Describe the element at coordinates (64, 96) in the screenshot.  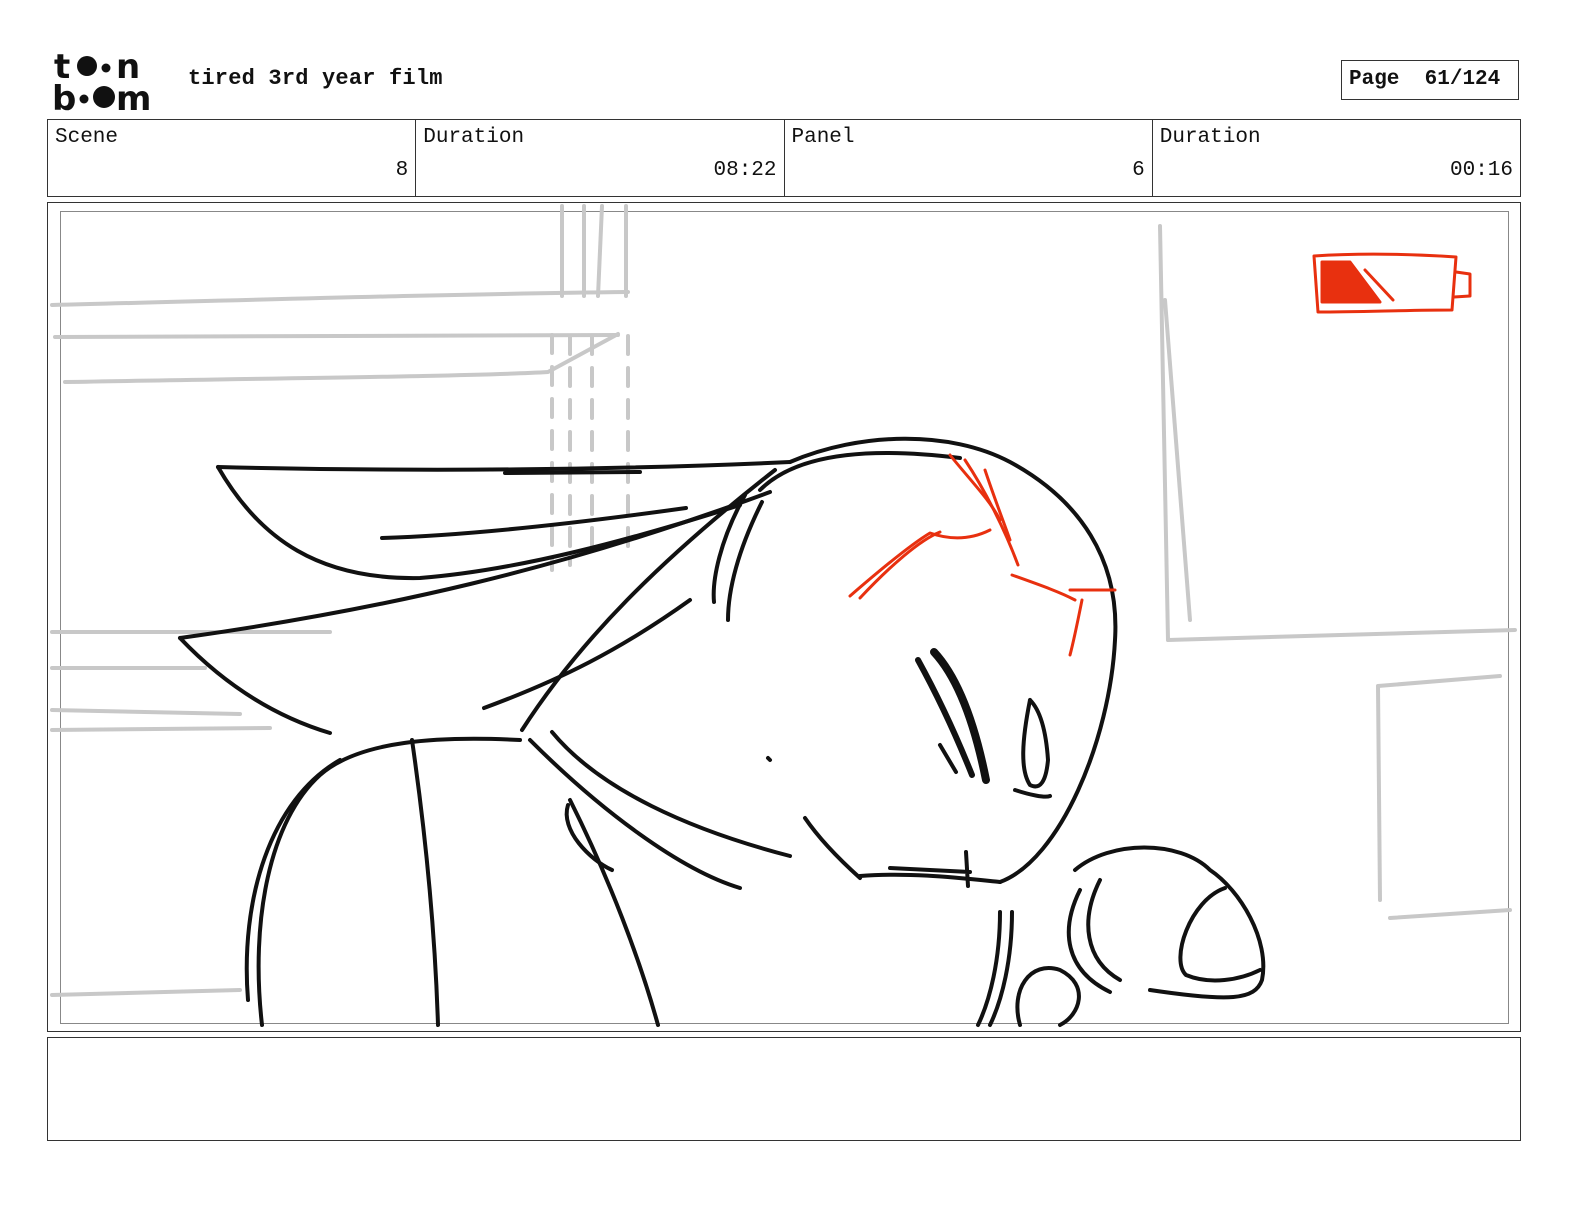
I see `svg-text: b` at that location.